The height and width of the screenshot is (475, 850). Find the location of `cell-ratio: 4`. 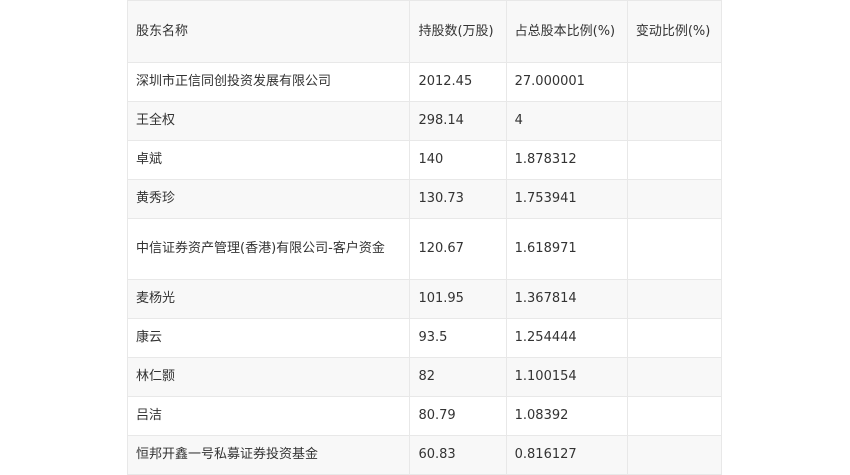

cell-ratio: 4 is located at coordinates (566, 121).